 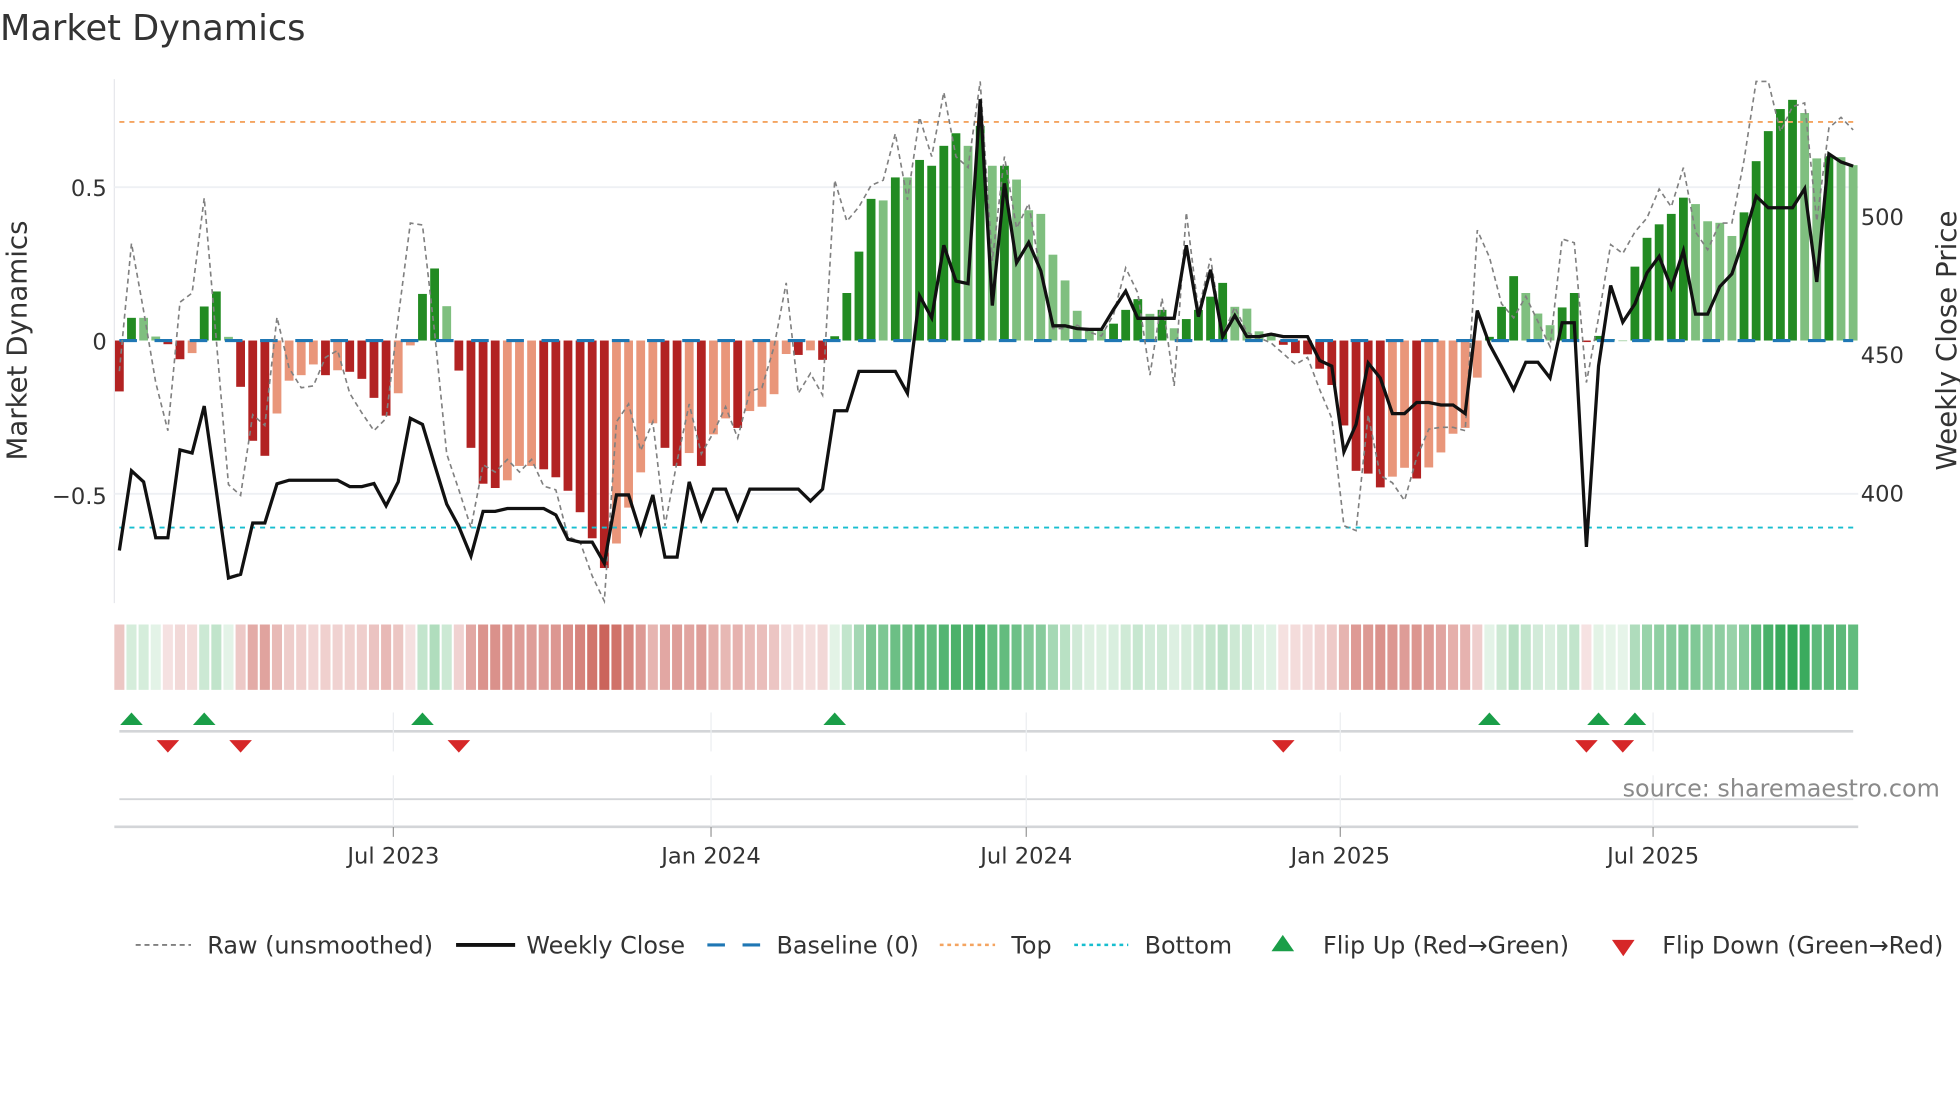 I want to click on legend-top-label: Top, so click(x=1030, y=946).